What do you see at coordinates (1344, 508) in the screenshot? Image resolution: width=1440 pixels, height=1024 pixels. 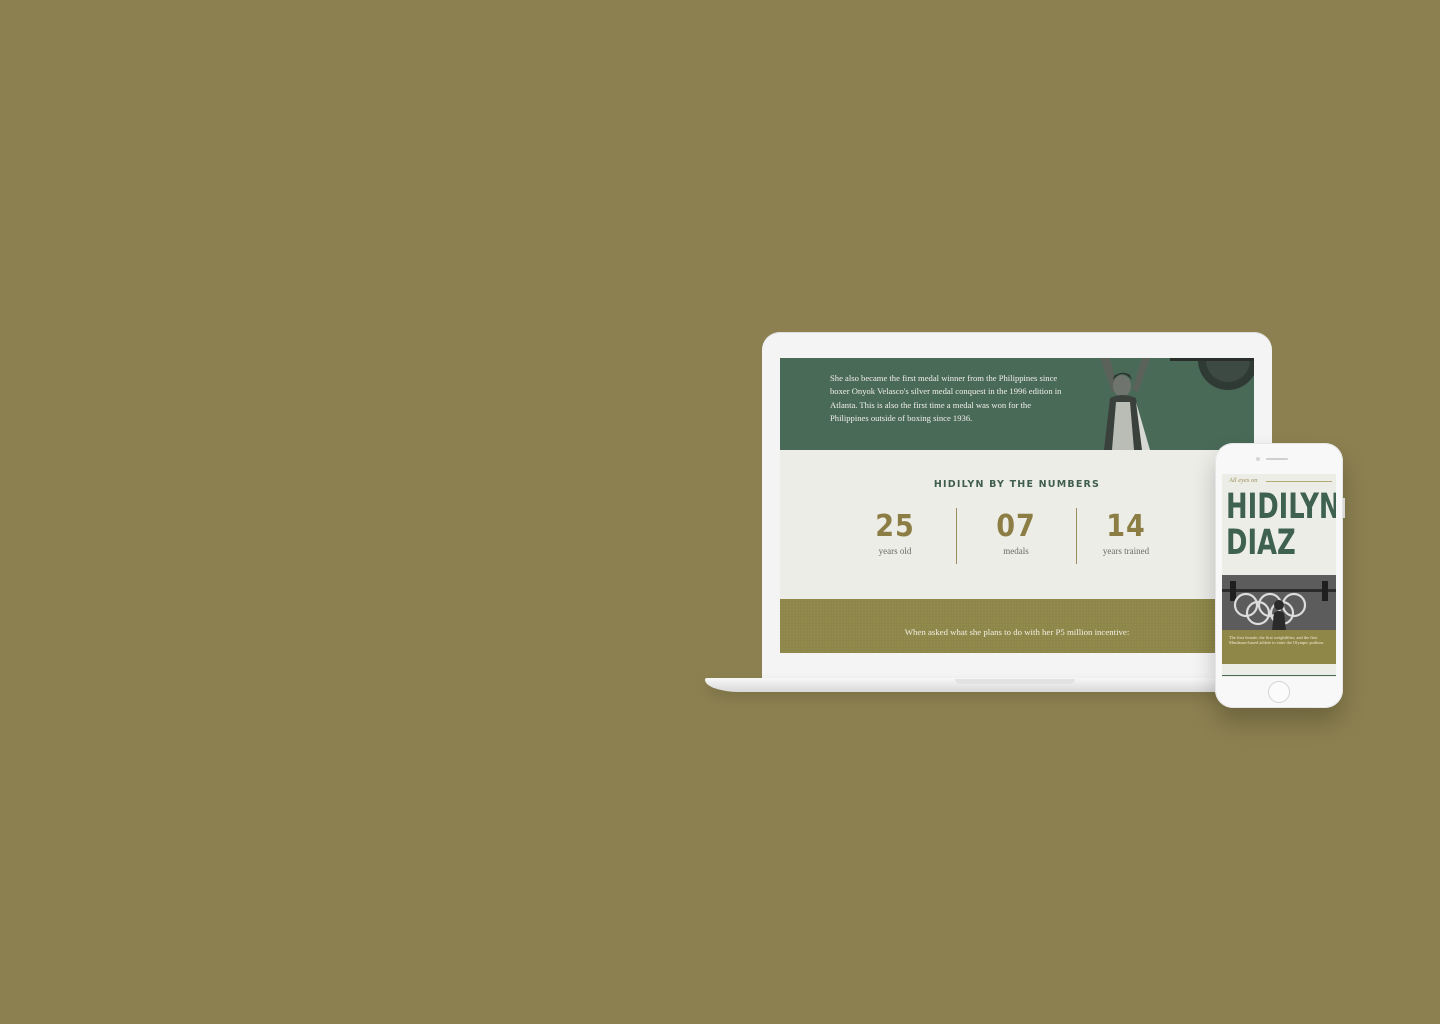 I see `phone-side-button` at bounding box center [1344, 508].